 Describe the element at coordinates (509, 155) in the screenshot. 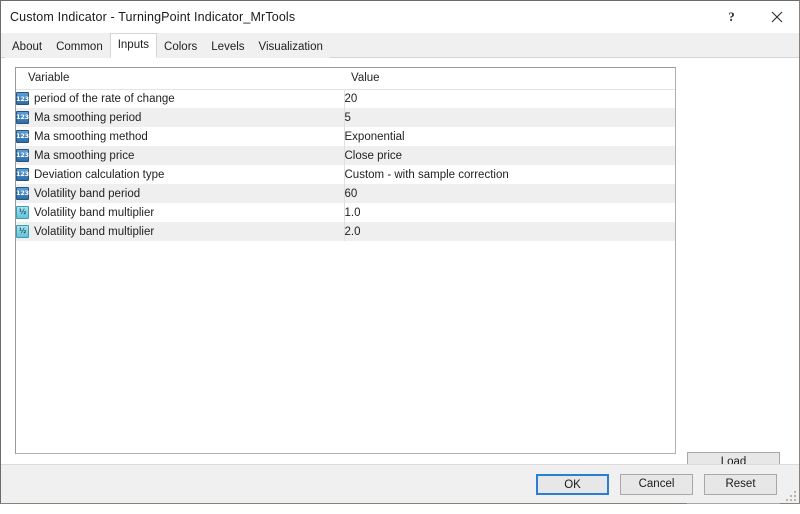

I see `cell-value: Close price` at that location.